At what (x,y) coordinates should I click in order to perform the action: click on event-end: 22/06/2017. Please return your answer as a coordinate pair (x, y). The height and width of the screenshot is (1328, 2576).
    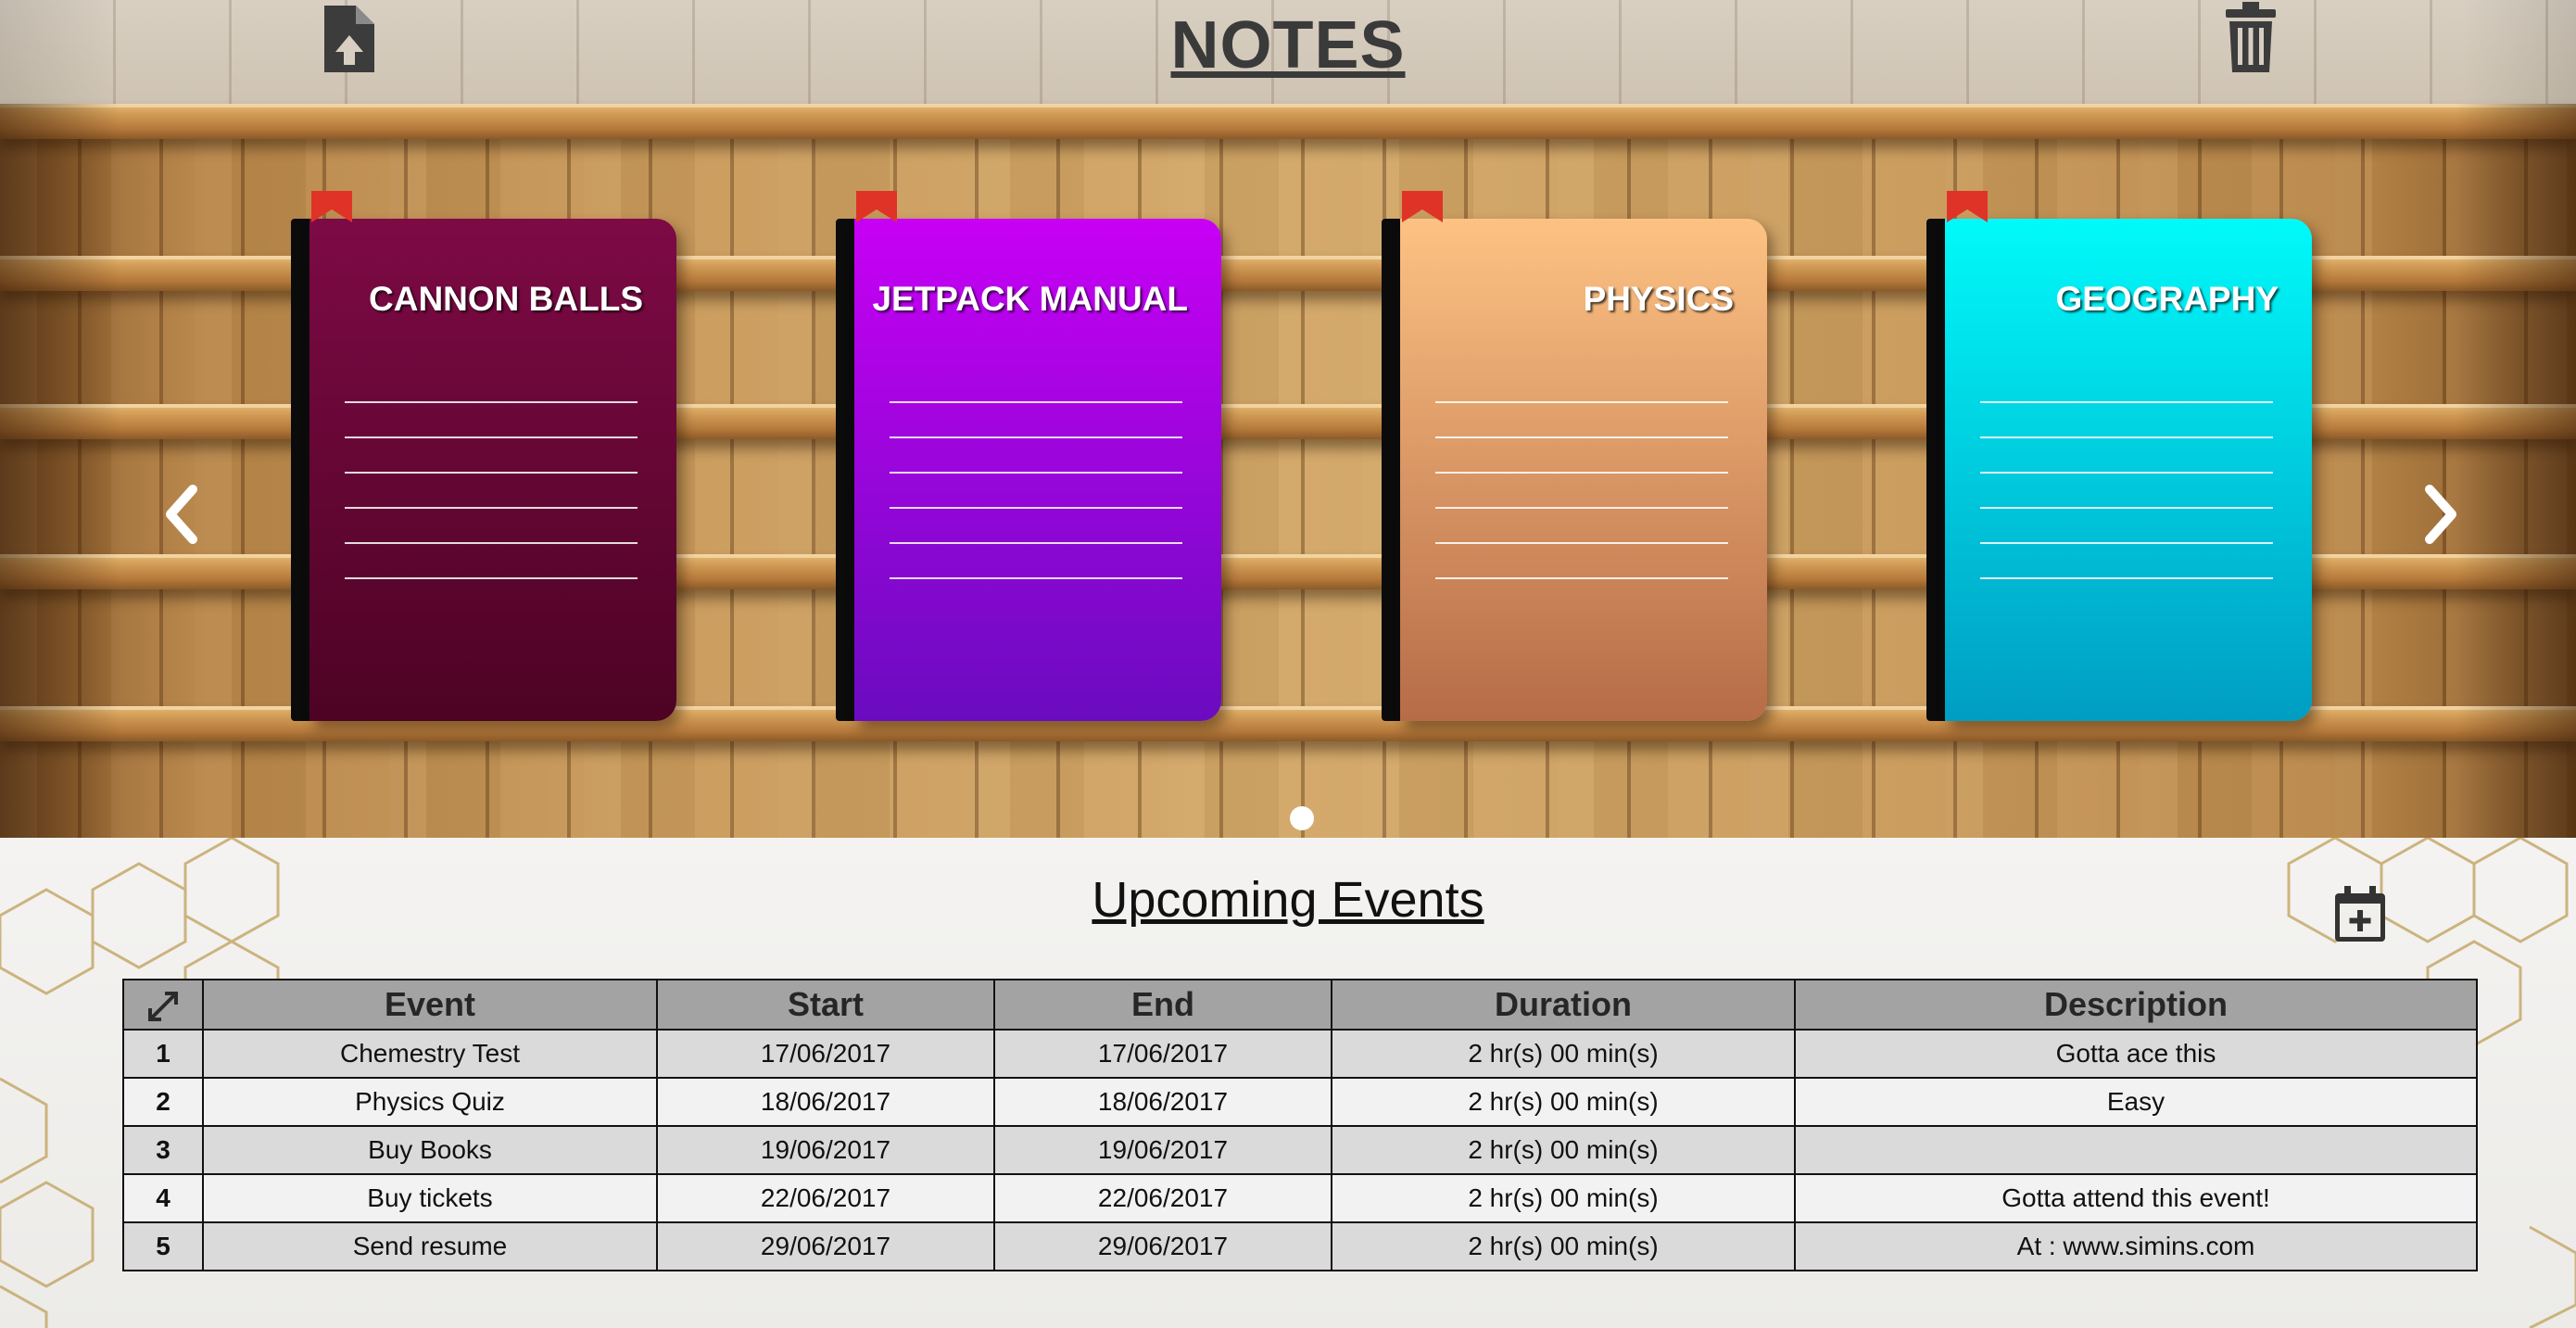
    Looking at the image, I should click on (1162, 1198).